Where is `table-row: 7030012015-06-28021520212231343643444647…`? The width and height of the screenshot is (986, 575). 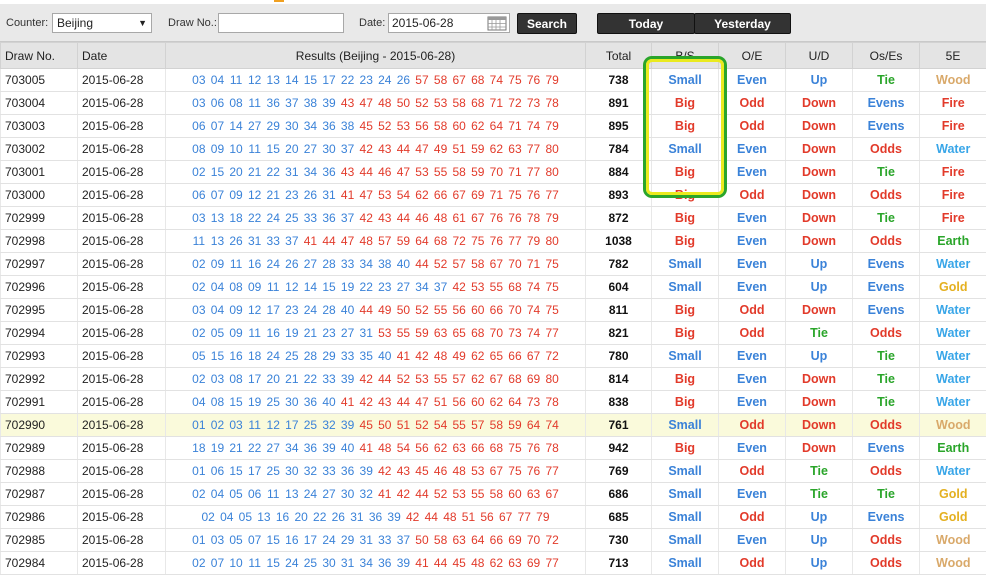
table-row: 7030012015-06-28021520212231343643444647… is located at coordinates (493, 172).